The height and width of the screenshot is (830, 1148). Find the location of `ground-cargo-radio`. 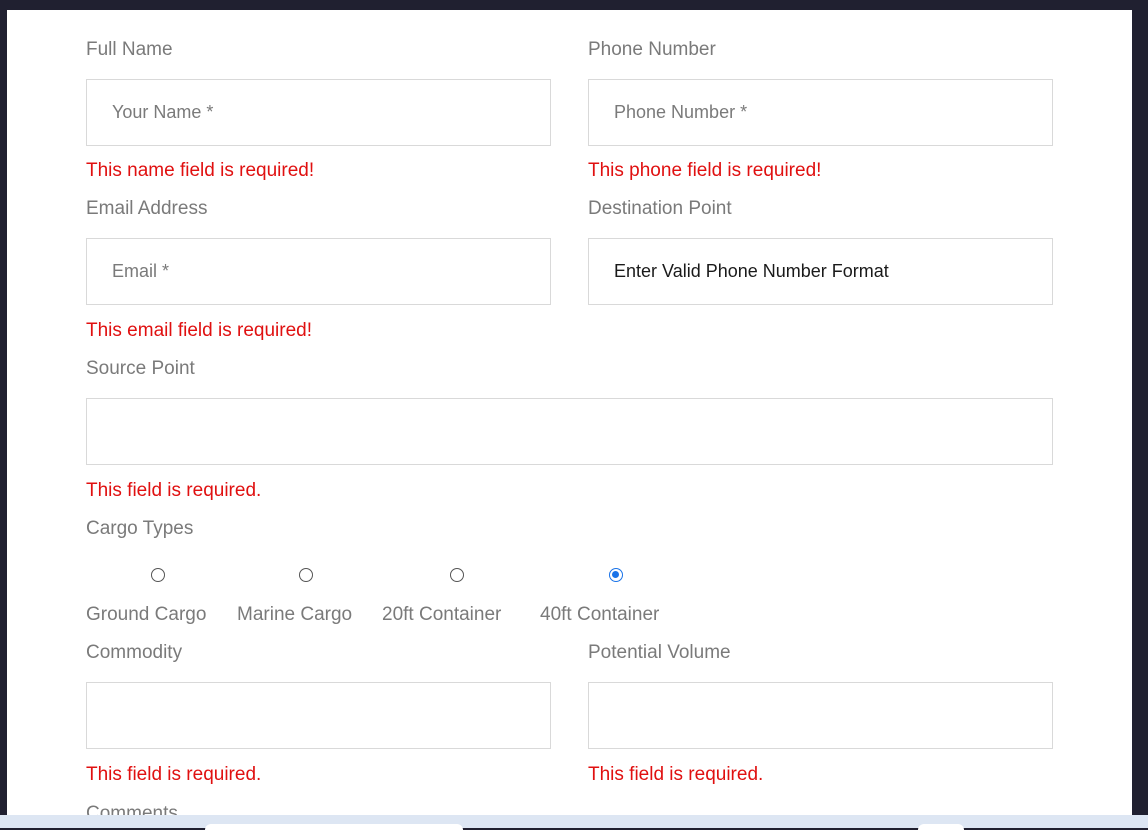

ground-cargo-radio is located at coordinates (158, 575).